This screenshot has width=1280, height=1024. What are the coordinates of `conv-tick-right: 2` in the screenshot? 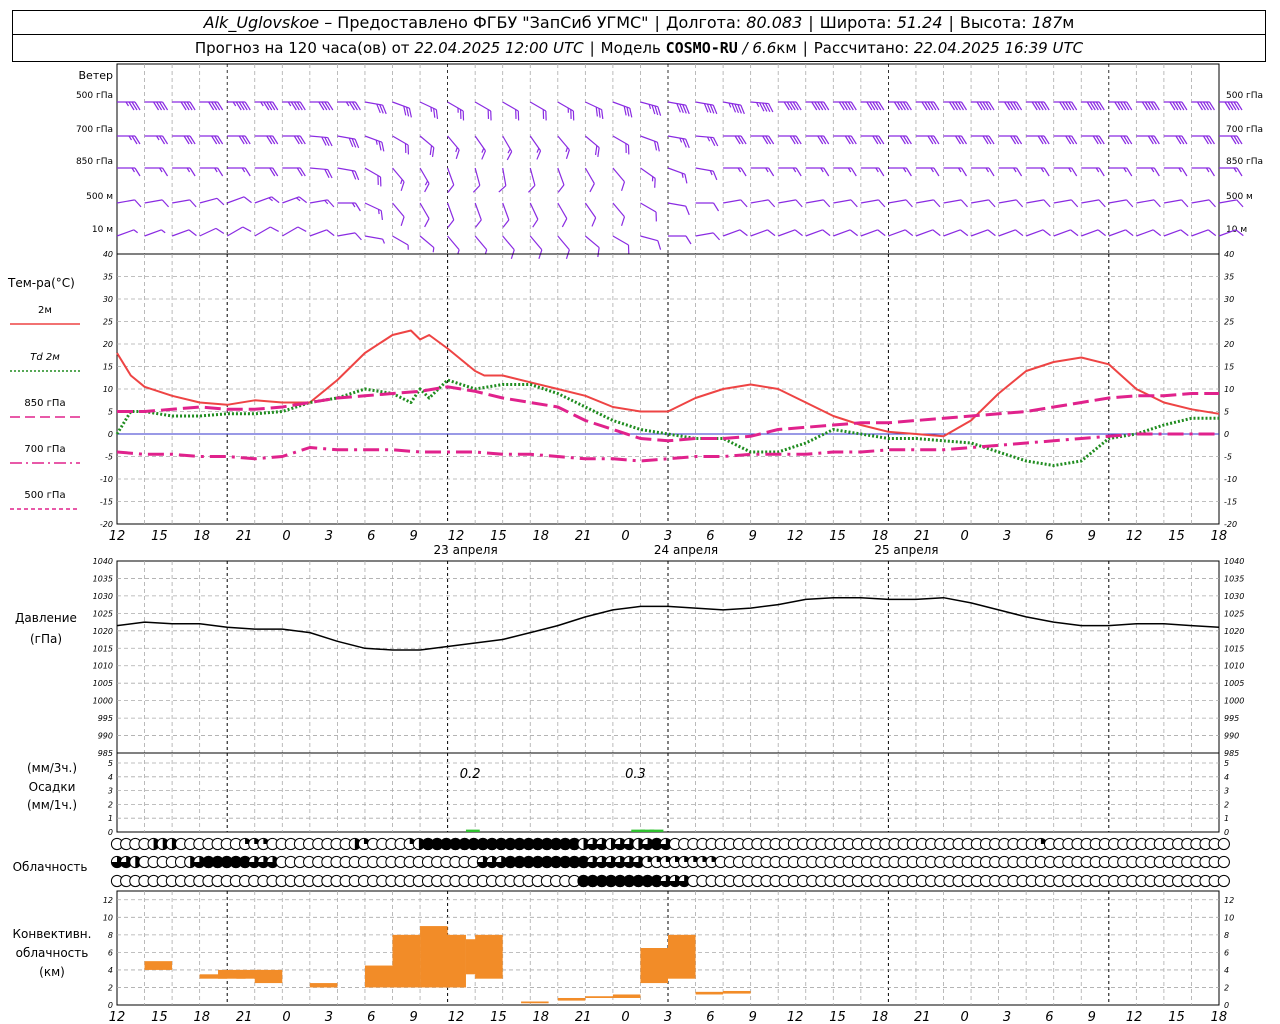 It's located at (1226, 987).